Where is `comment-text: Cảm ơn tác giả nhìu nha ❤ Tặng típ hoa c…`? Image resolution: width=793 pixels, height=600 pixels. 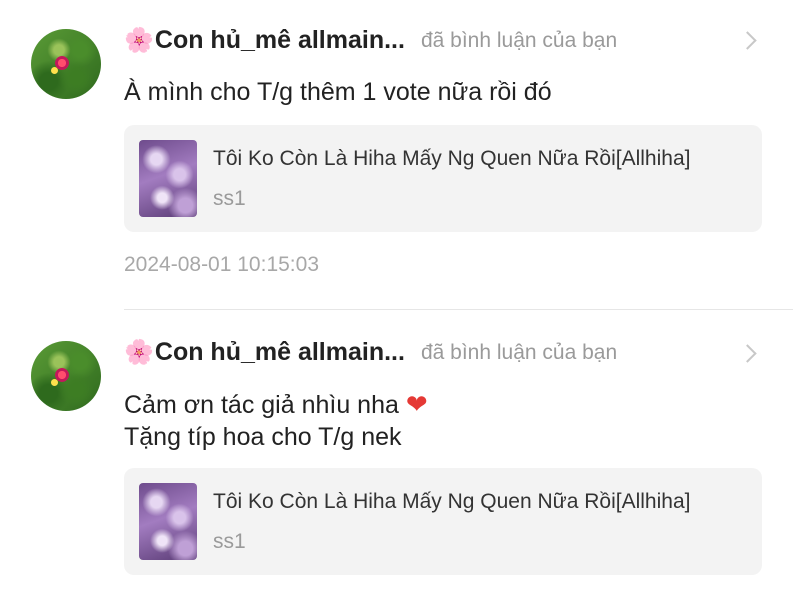
comment-text: Cảm ơn tác giả nhìu nha ❤ Tặng típ hoa c… is located at coordinates (276, 420).